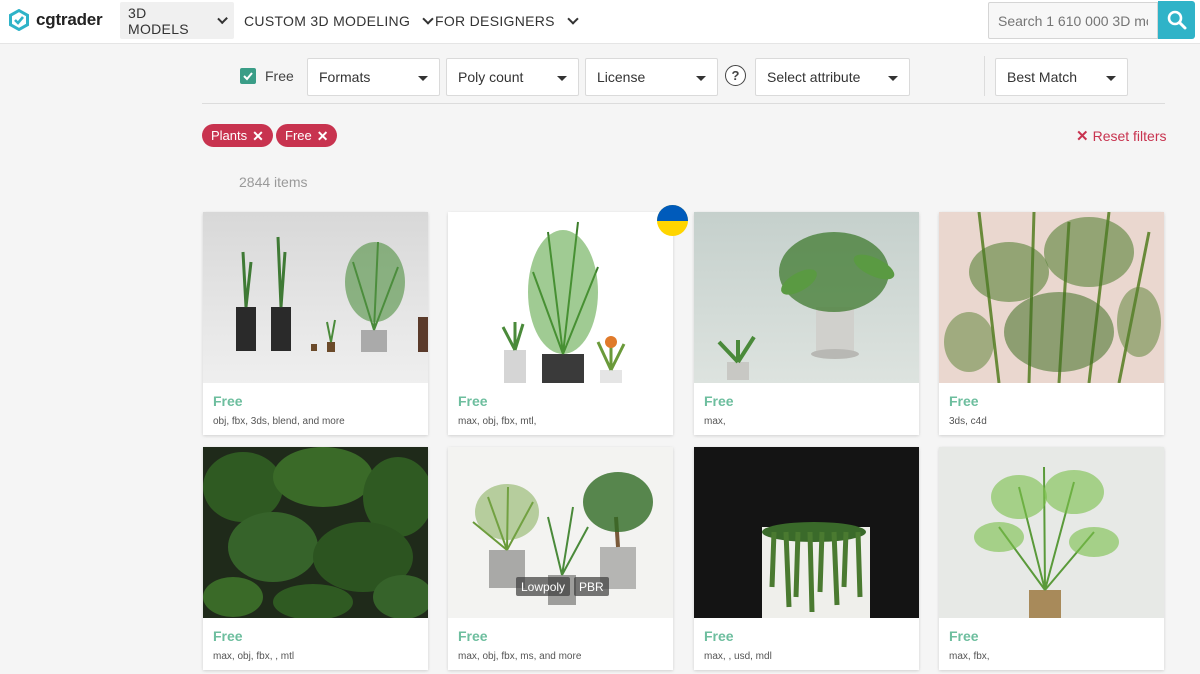  I want to click on search-button, so click(1176, 20).